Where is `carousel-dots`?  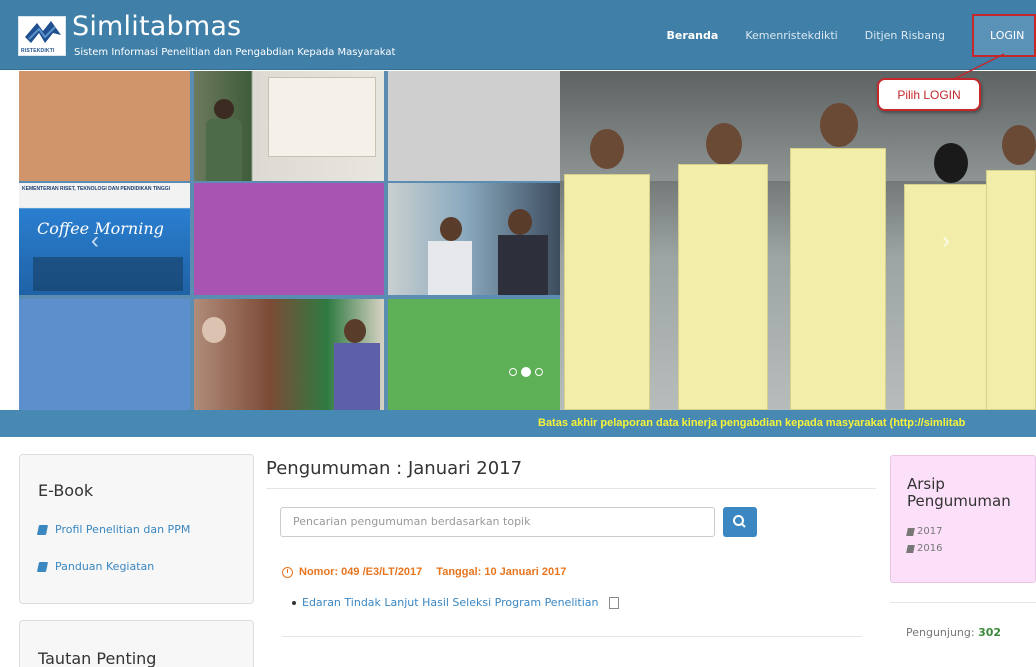
carousel-dots is located at coordinates (526, 372).